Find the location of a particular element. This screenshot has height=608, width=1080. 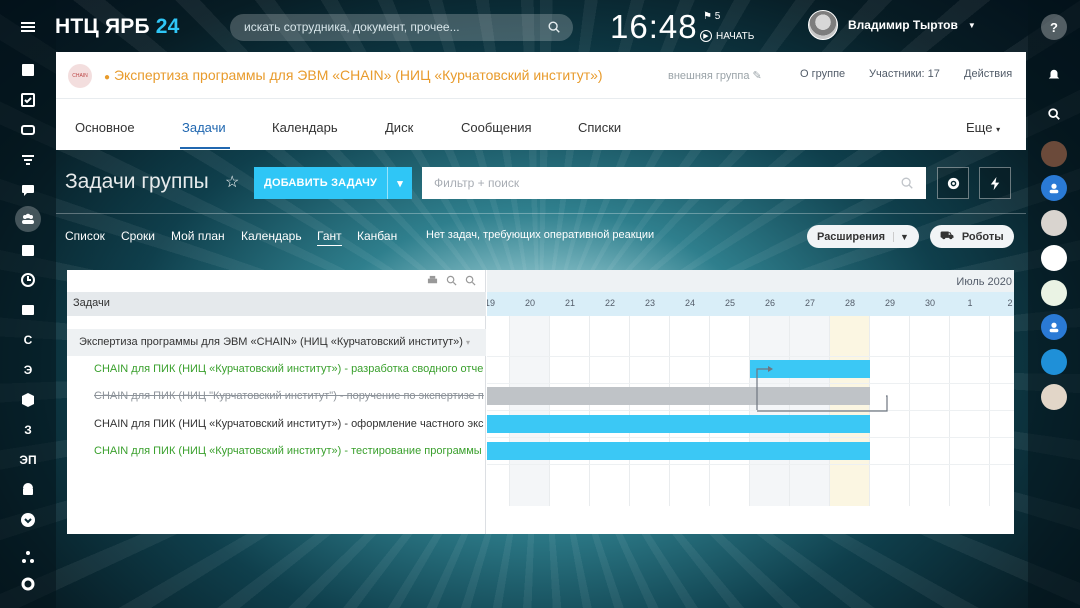

robots-button: ⛟ Роботы is located at coordinates (972, 236).